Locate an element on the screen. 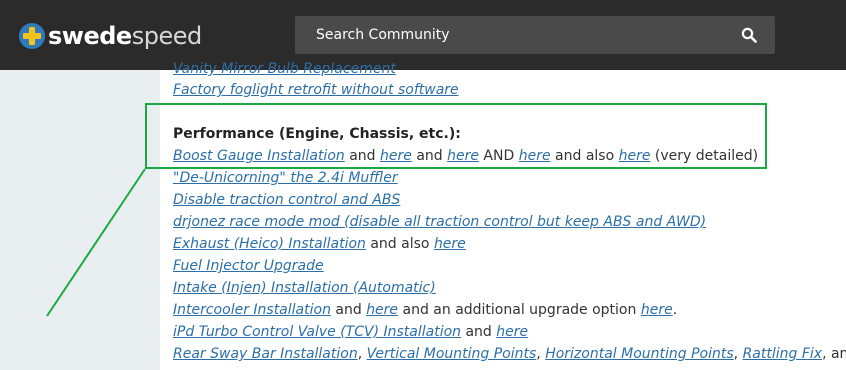 The width and height of the screenshot is (846, 370). logo-wordmark: swedespeed is located at coordinates (125, 36).